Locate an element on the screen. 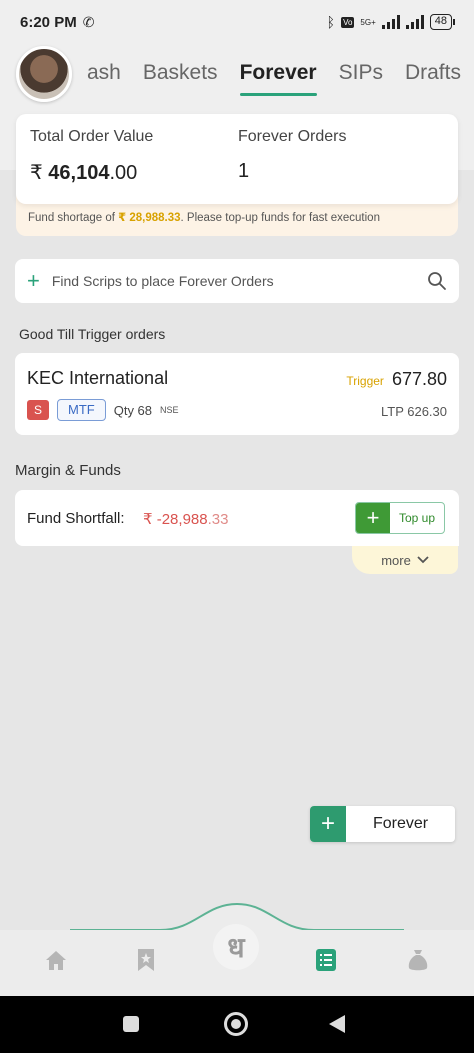 The image size is (474, 1053). tab-sips: SIPs is located at coordinates (361, 73).